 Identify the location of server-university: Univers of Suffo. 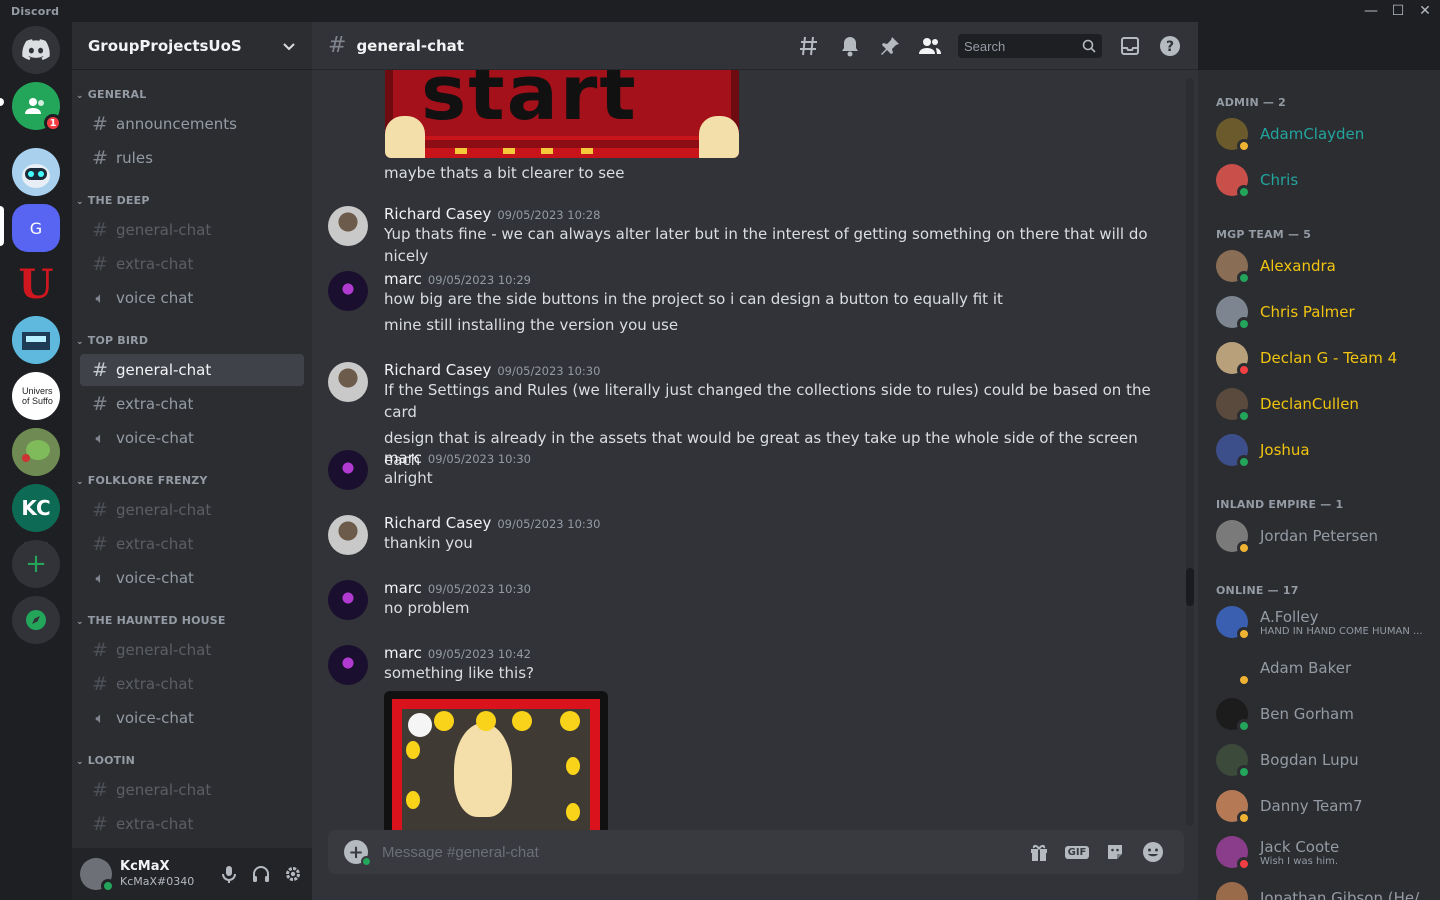
(36, 396).